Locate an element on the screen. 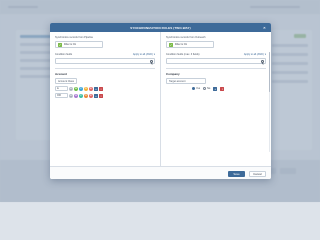 Image resolution: width=320 pixels, height=240 pixels. outreach-object-name: Company is located at coordinates (173, 74).